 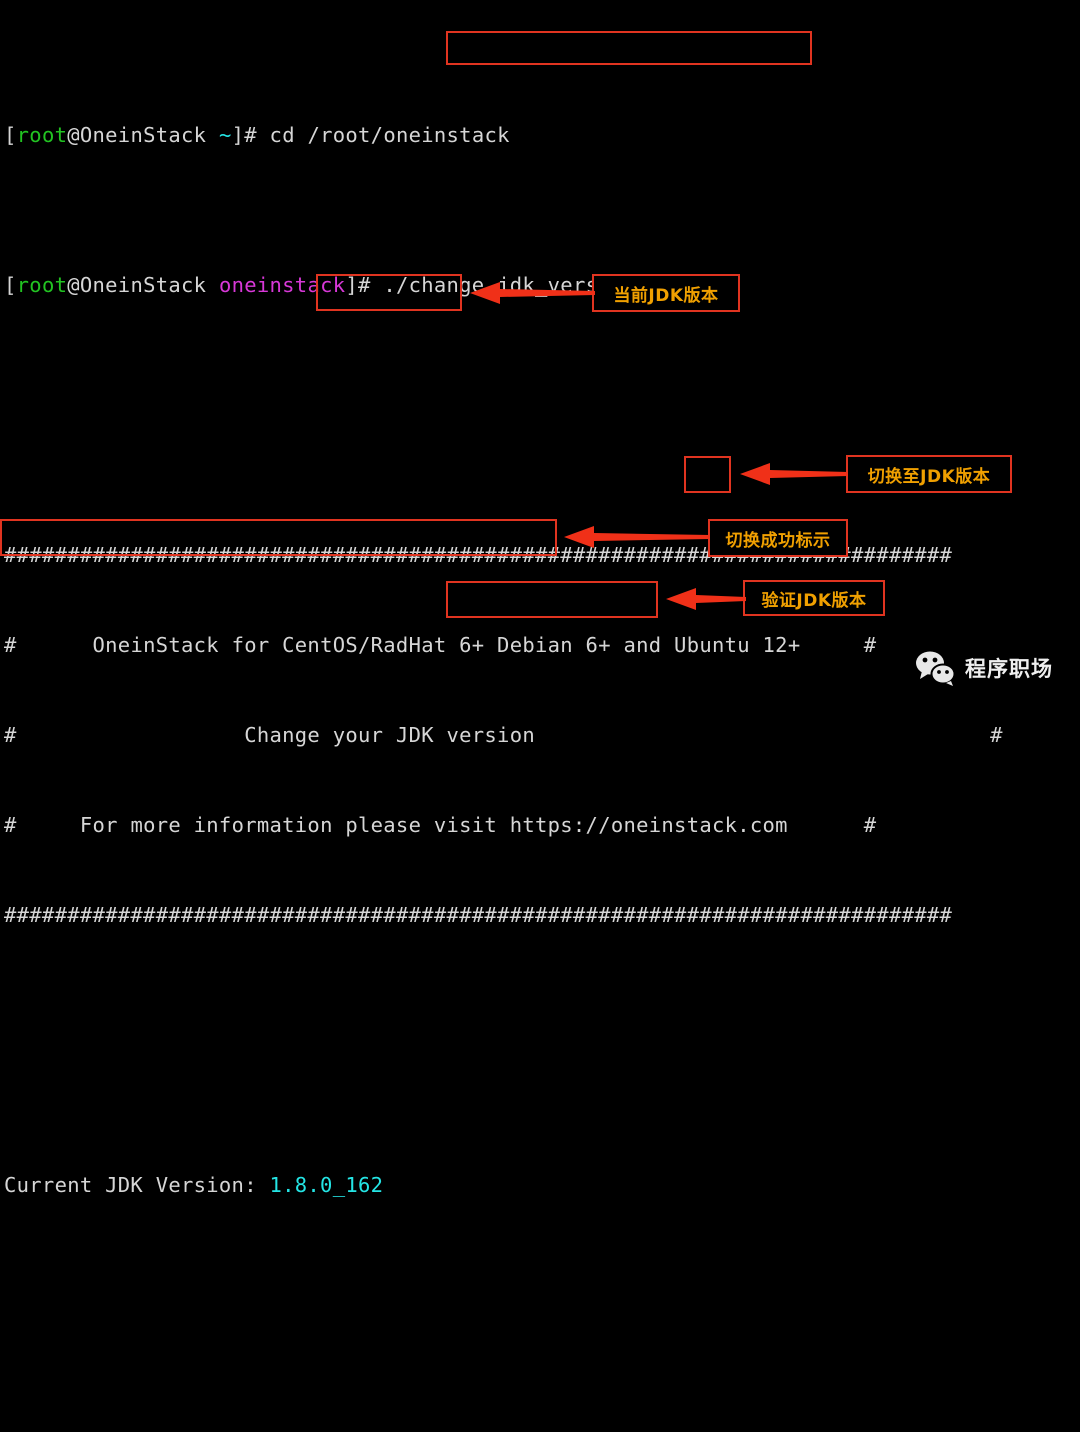 I want to click on annotation-switch-target: 切换至JDK版本, so click(x=929, y=474).